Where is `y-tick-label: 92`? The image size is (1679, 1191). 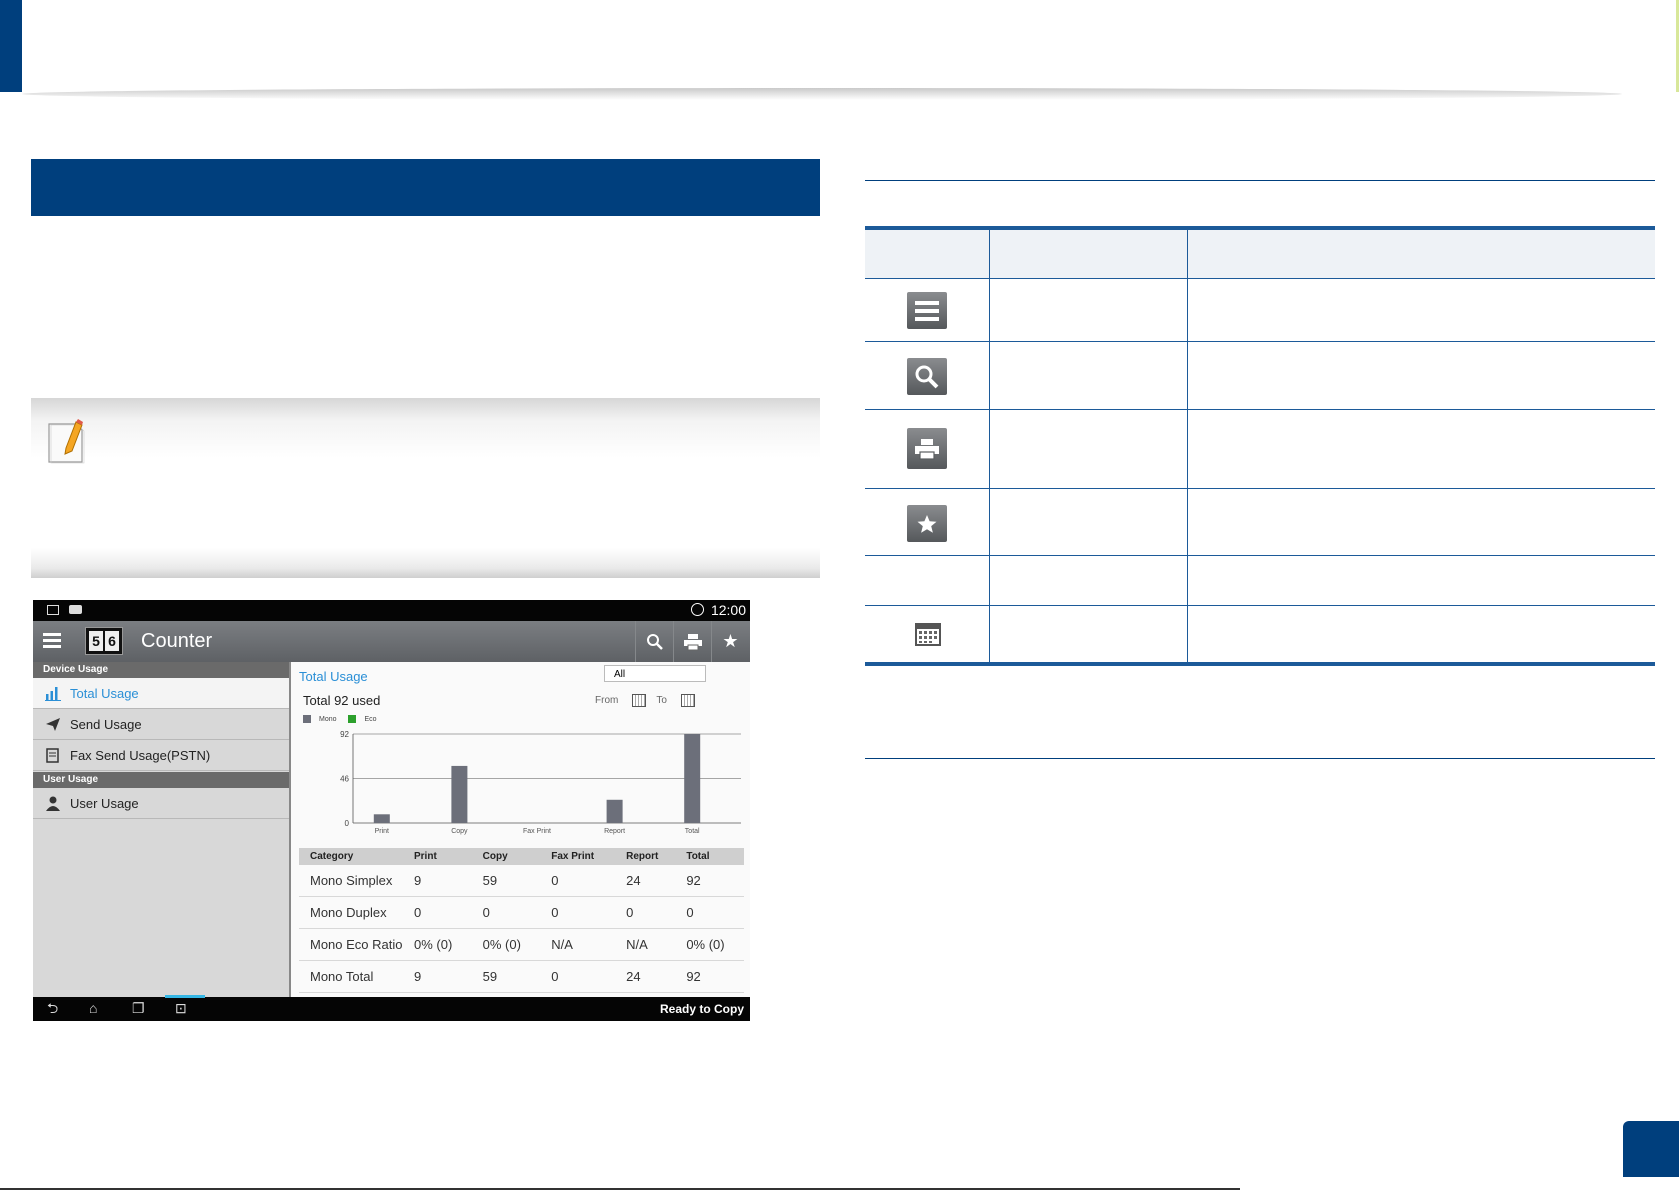 y-tick-label: 92 is located at coordinates (344, 734).